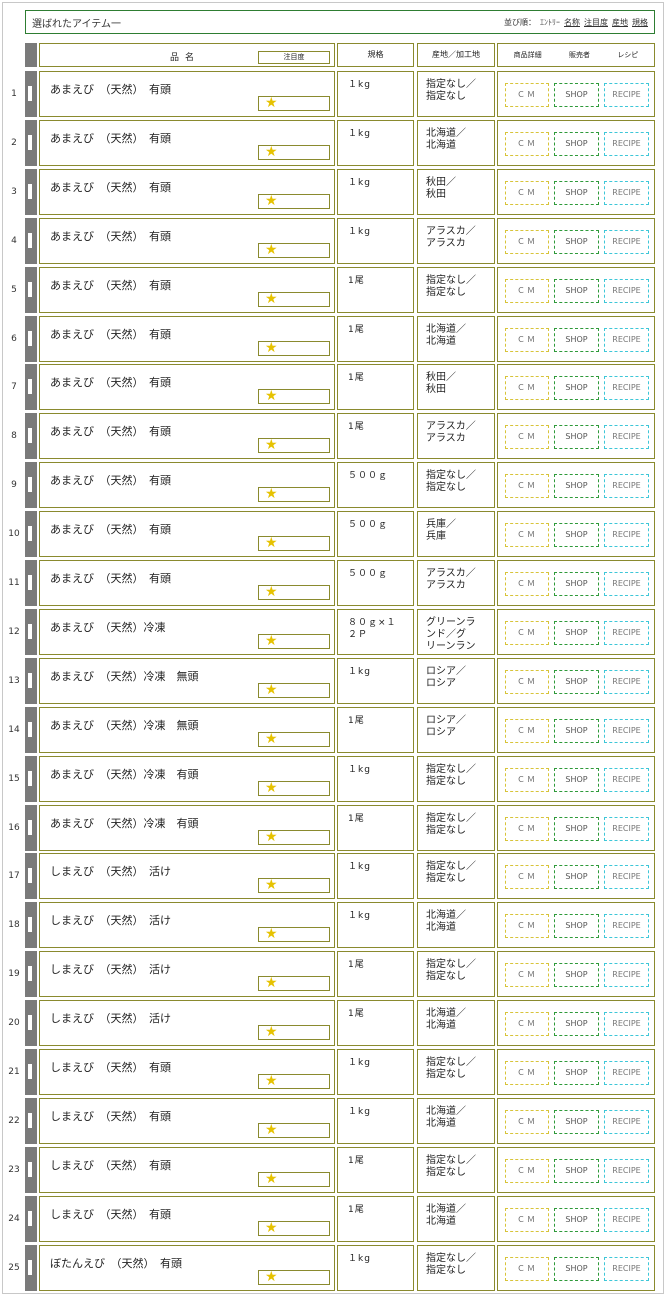  I want to click on sort-by-attention-link: 注目度, so click(596, 22).